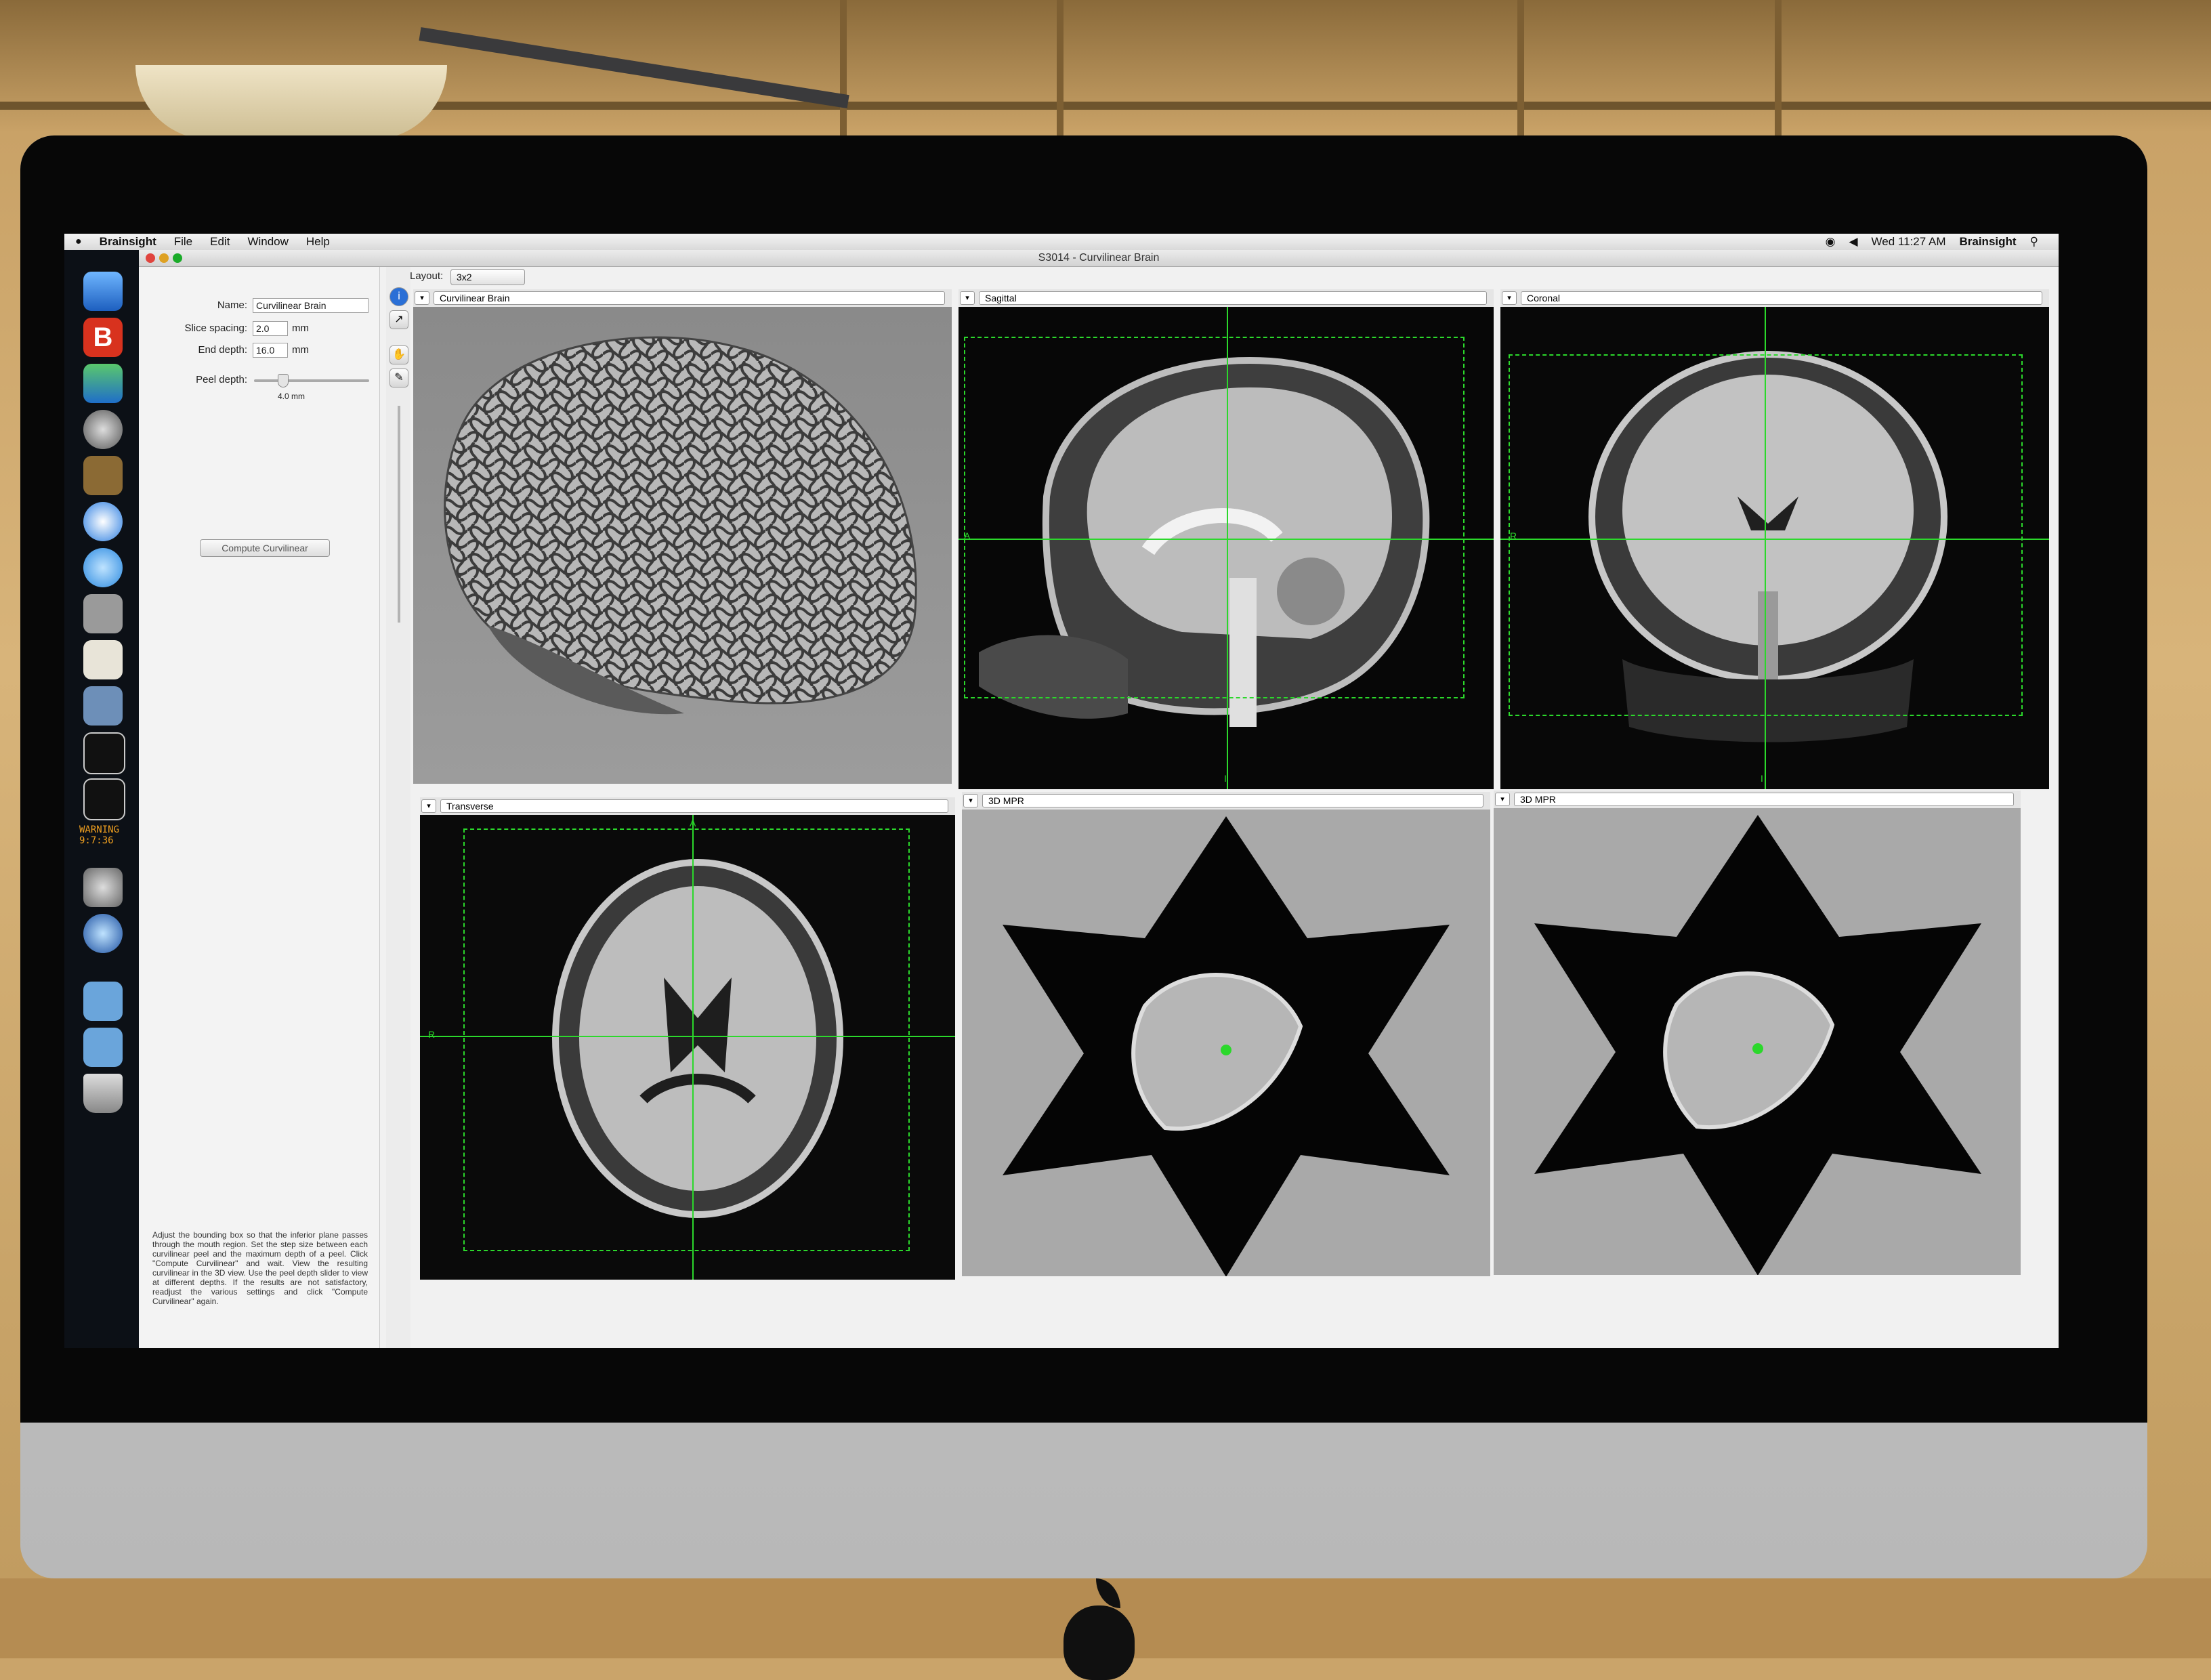 The height and width of the screenshot is (1680, 2211). I want to click on menu-help: Help, so click(318, 242).